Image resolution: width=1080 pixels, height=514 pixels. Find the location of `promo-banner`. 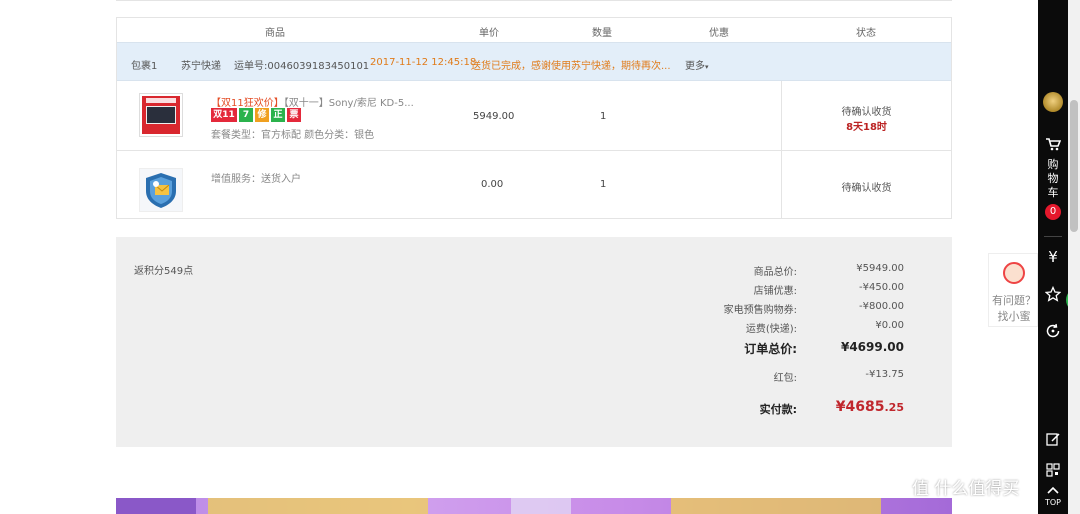

promo-banner is located at coordinates (534, 506).